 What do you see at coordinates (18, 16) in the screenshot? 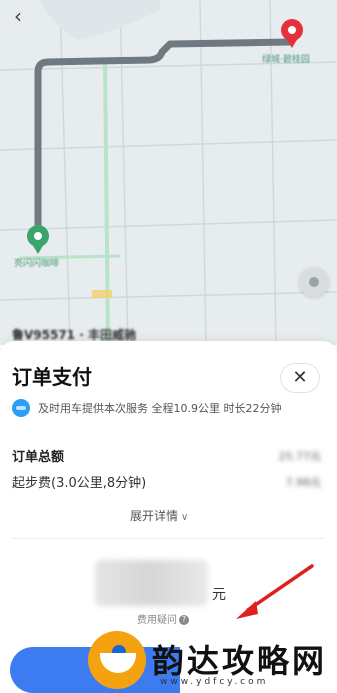
I see `back-button: ‹` at bounding box center [18, 16].